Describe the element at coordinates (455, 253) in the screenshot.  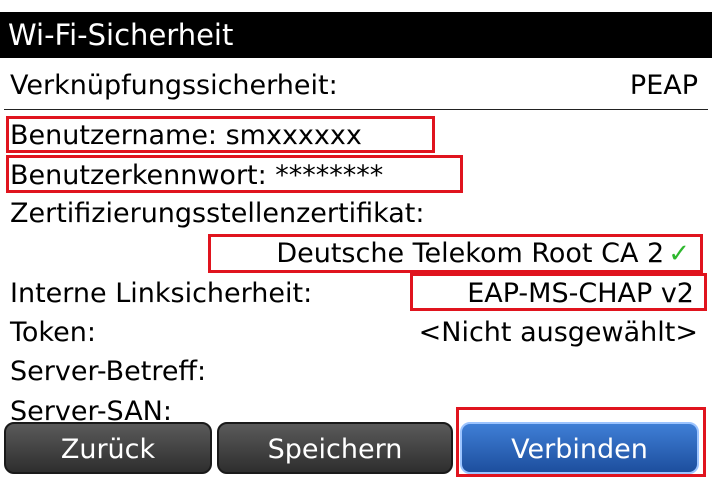
I see `highlight-box-ca-certificate` at that location.